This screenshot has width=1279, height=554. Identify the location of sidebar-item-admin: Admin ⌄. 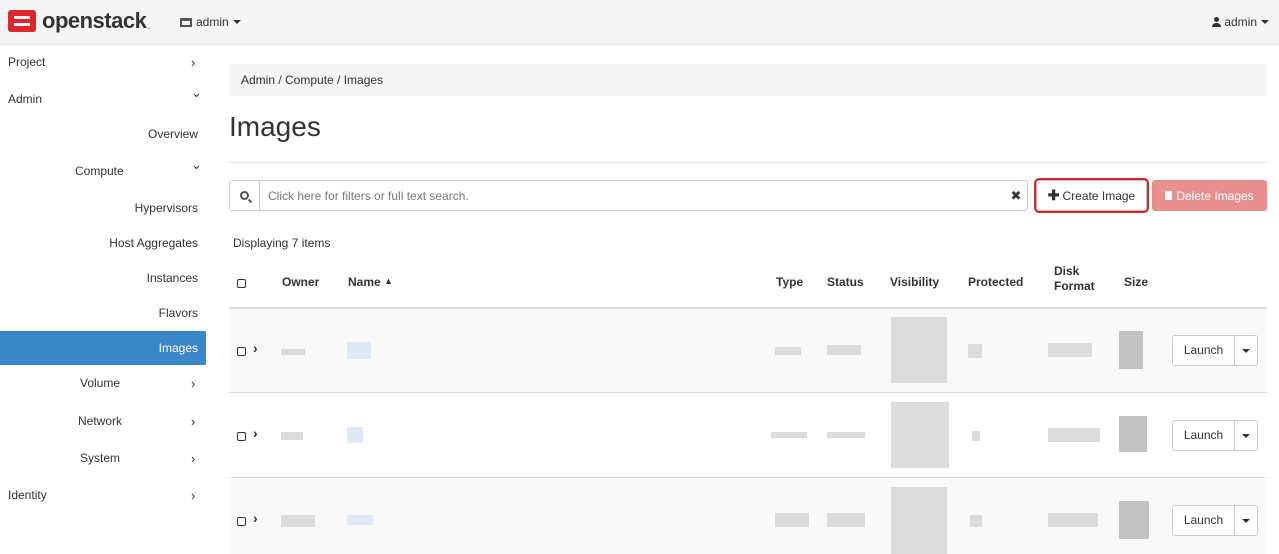
(103, 99).